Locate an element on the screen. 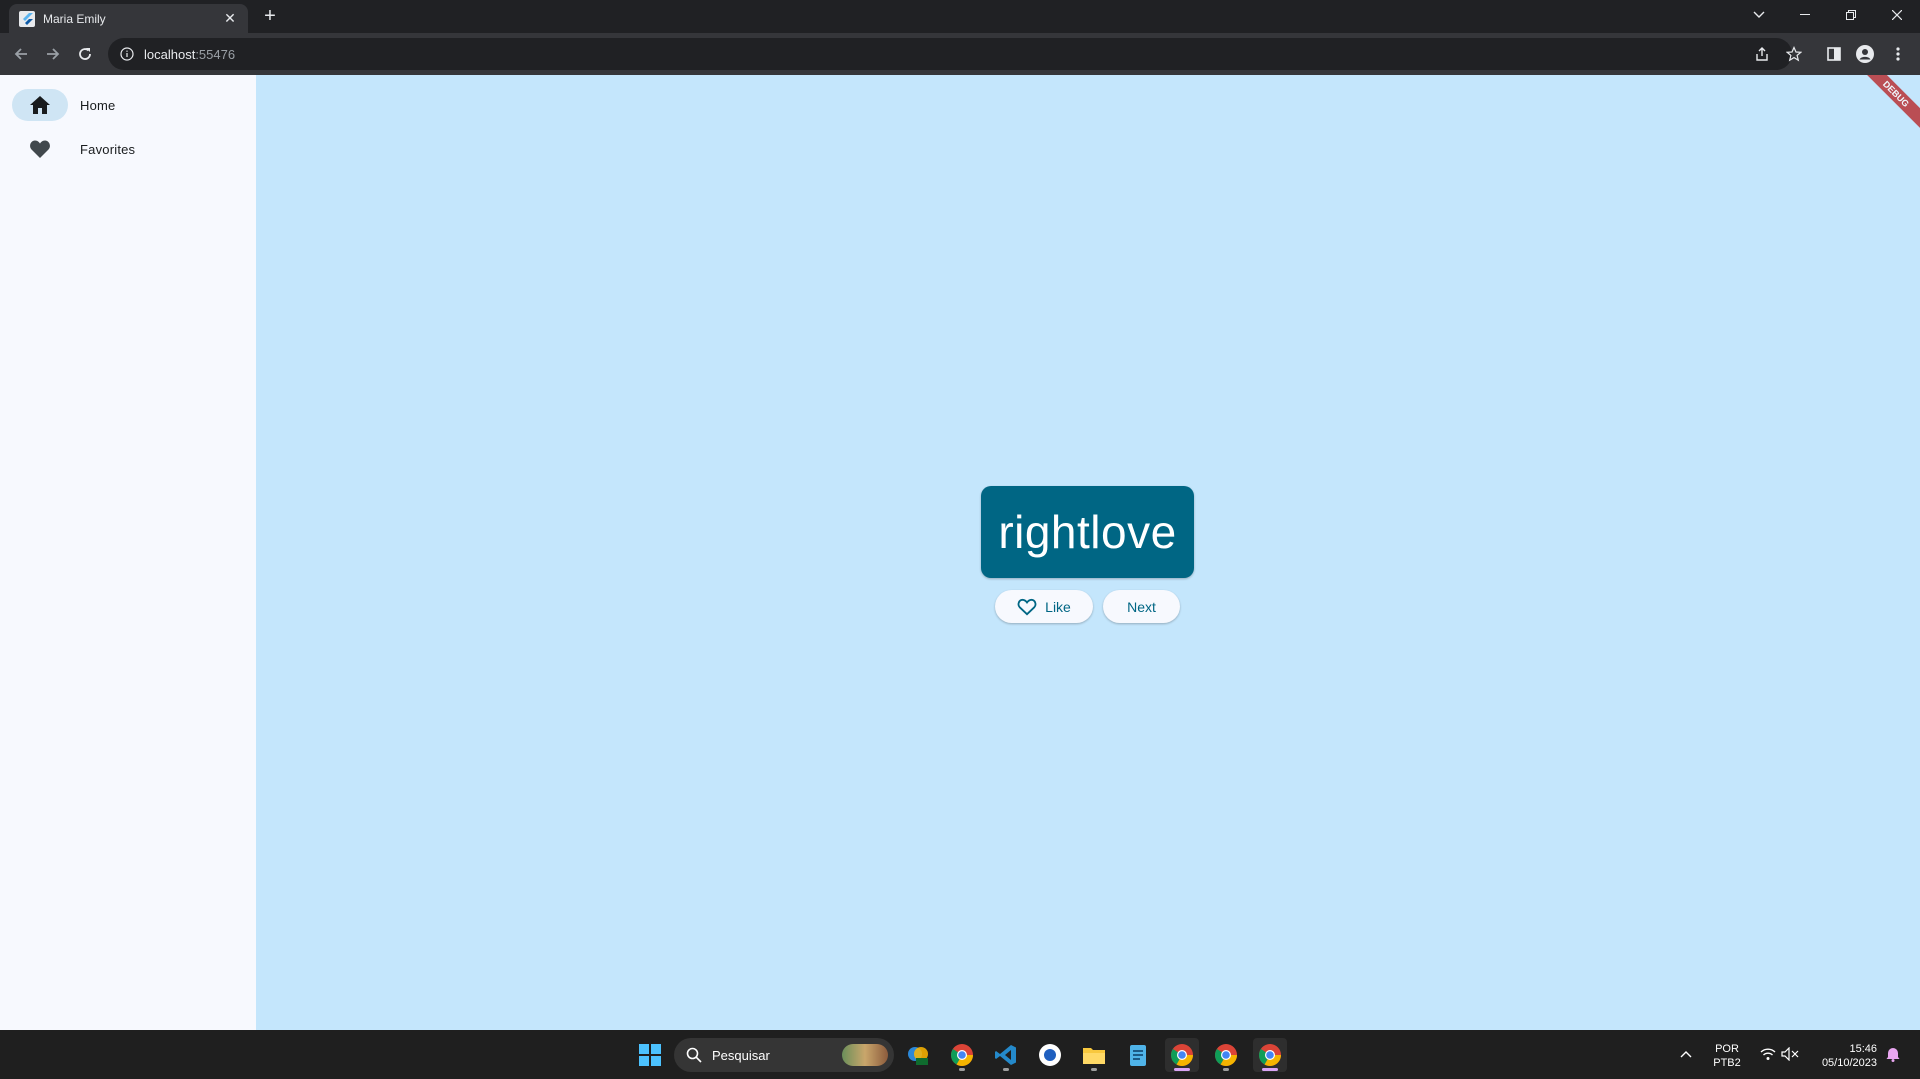  windows-taskbar: Pesquisar POR PTB2 15:46 05/10/2023 is located at coordinates (960, 1054).